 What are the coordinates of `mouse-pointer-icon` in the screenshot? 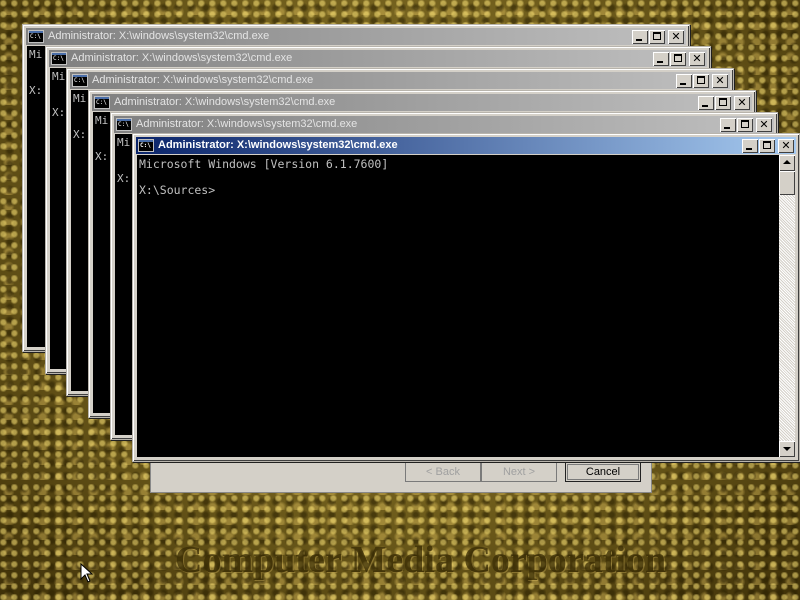 It's located at (87, 573).